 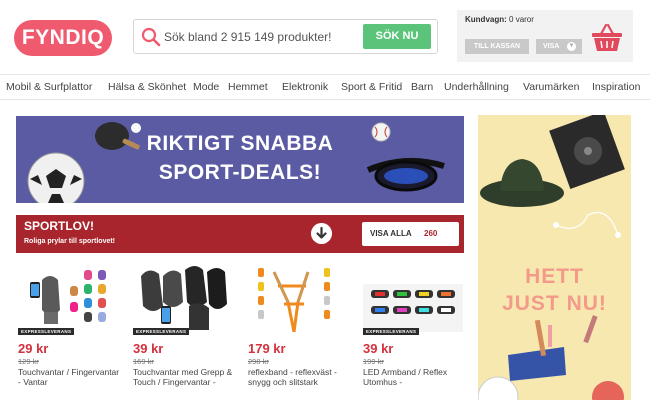 What do you see at coordinates (69, 377) in the screenshot?
I see `product-name: Touchvantar / Fingervantar - Vantar` at bounding box center [69, 377].